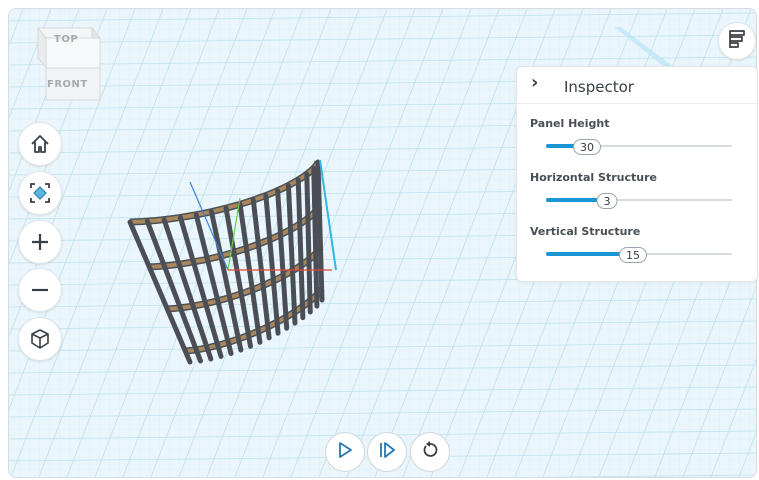  I want to click on plus-icon, so click(40, 242).